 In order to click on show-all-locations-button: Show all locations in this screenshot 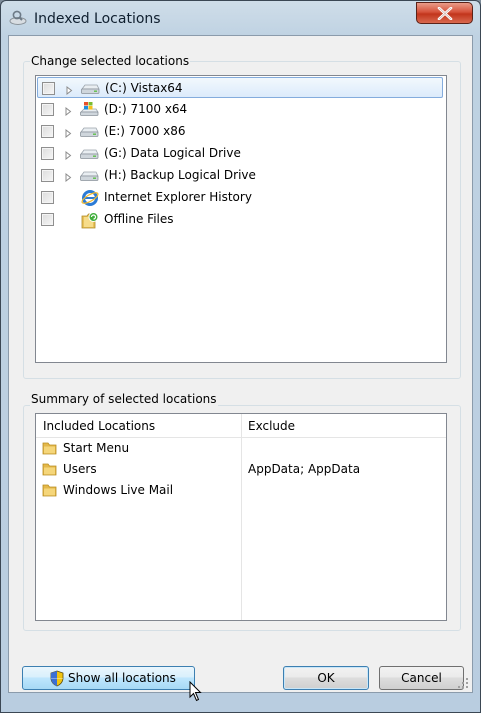, I will do `click(112, 684)`.